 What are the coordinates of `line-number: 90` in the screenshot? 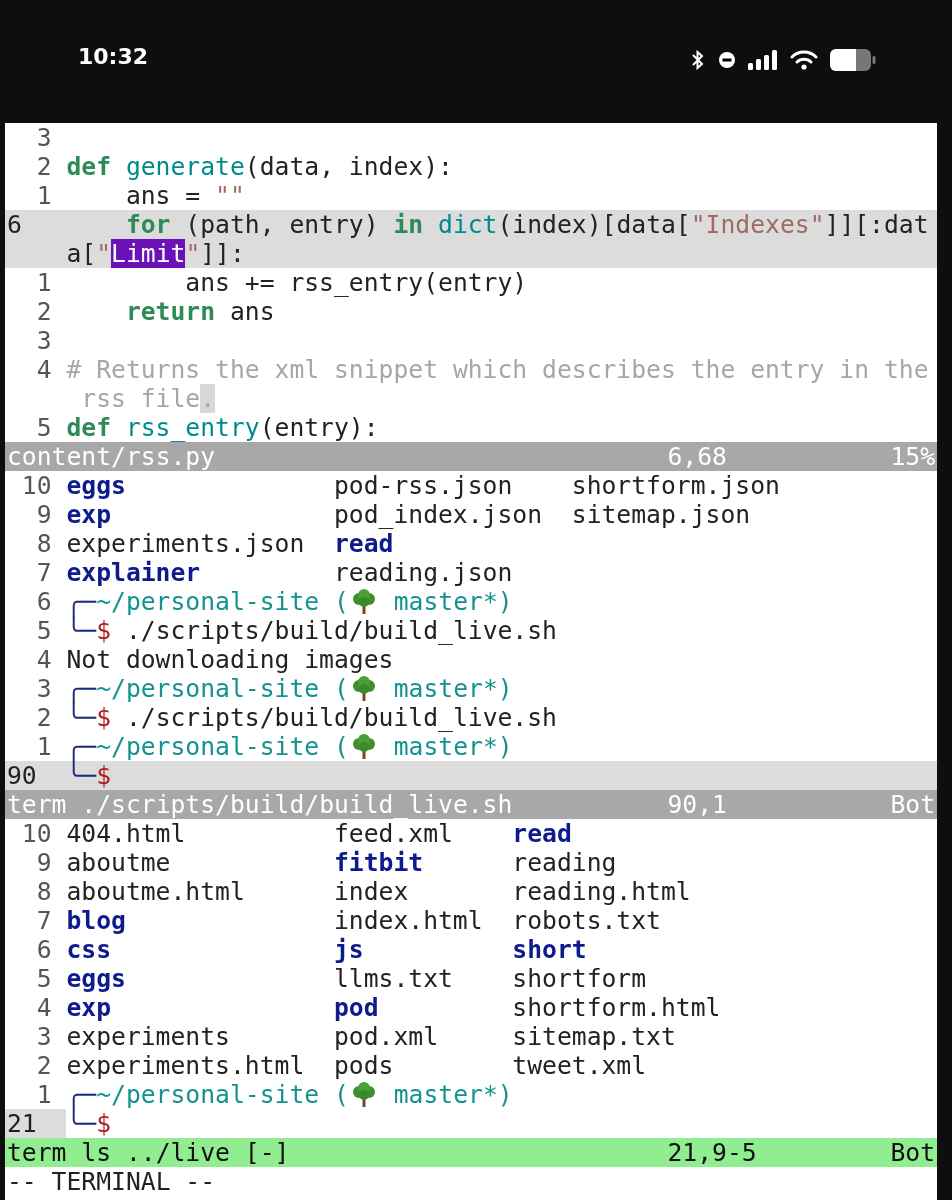 It's located at (22, 775).